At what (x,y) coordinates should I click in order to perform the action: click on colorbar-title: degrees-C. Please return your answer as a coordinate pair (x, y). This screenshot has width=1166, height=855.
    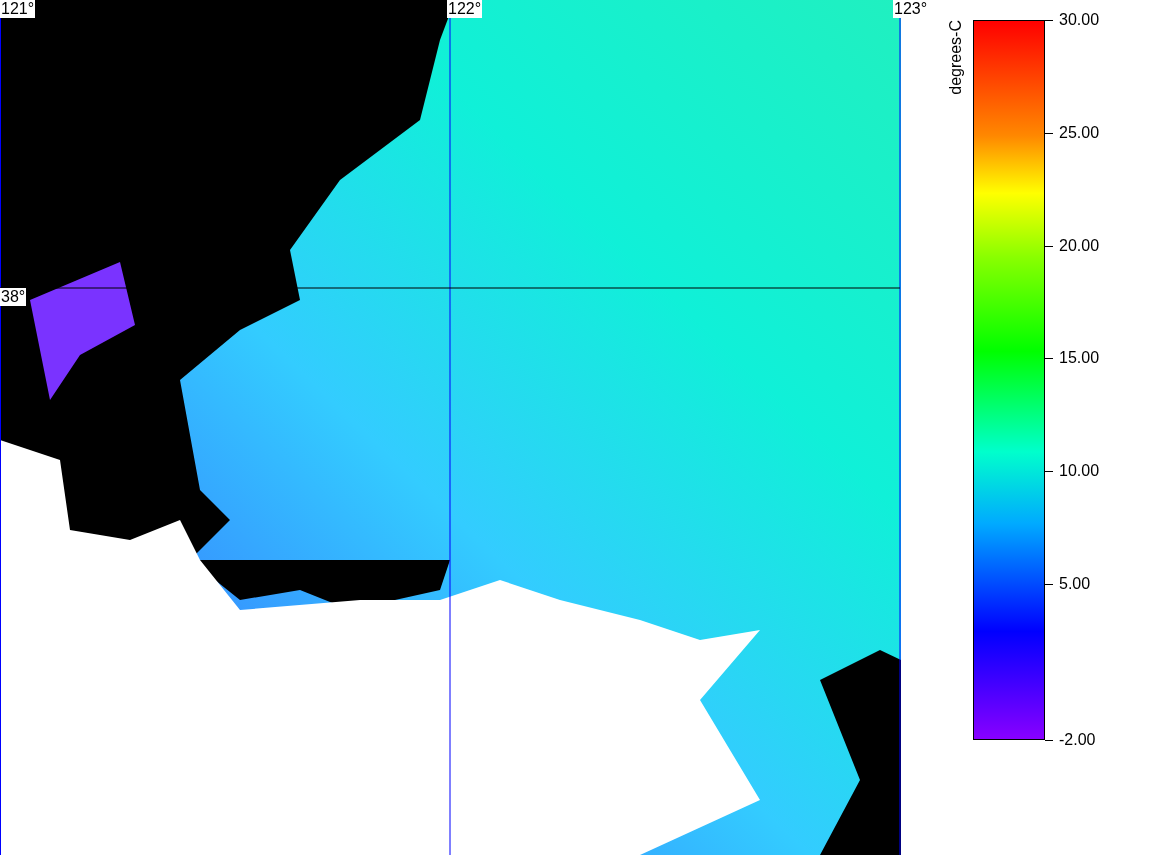
    Looking at the image, I should click on (956, 57).